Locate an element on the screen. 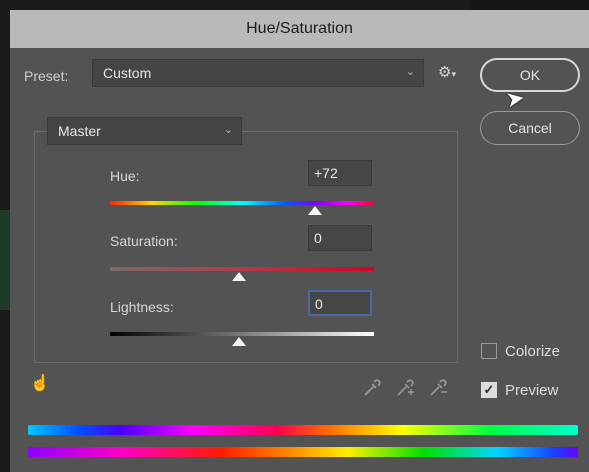  preview-label: Preview is located at coordinates (531, 390).